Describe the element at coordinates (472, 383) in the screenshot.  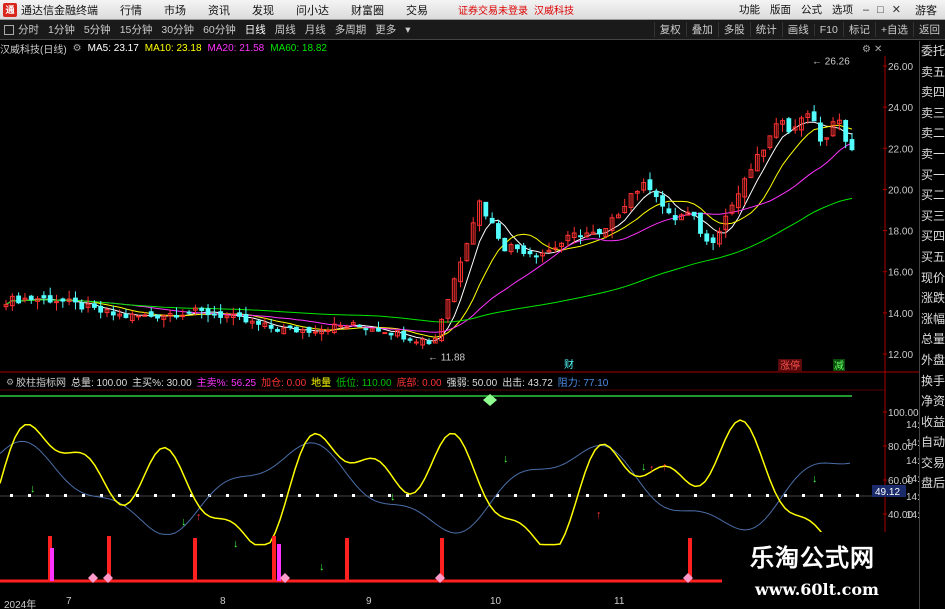
I see `indicator-strength: 强弱: 50.00` at that location.